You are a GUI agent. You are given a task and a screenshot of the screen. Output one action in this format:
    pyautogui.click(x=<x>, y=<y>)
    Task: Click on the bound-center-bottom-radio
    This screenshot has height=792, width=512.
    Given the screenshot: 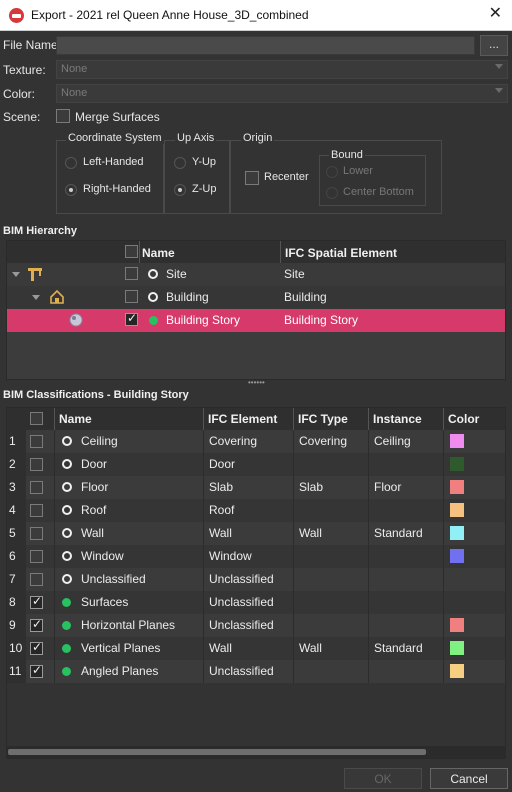 What is the action you would take?
    pyautogui.click(x=332, y=193)
    